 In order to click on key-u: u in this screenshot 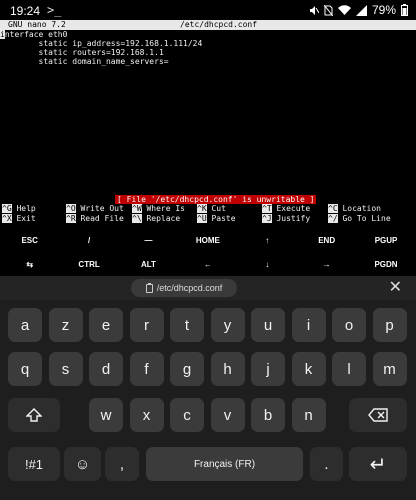, I will do `click(268, 325)`.